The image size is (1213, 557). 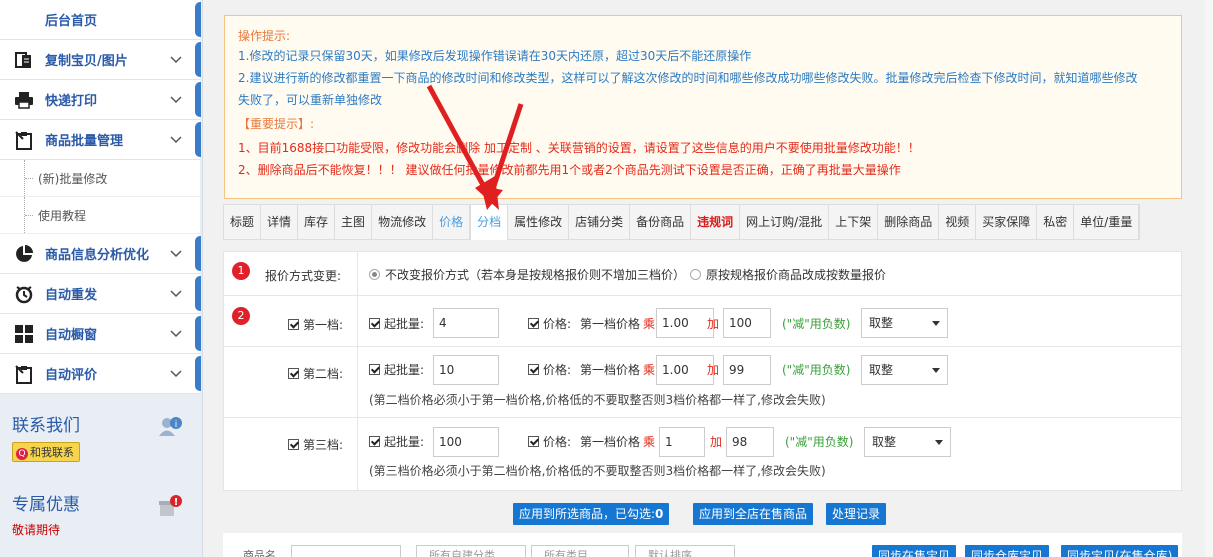 I want to click on sidebar-item-label: 自动橱窗, so click(x=71, y=335).